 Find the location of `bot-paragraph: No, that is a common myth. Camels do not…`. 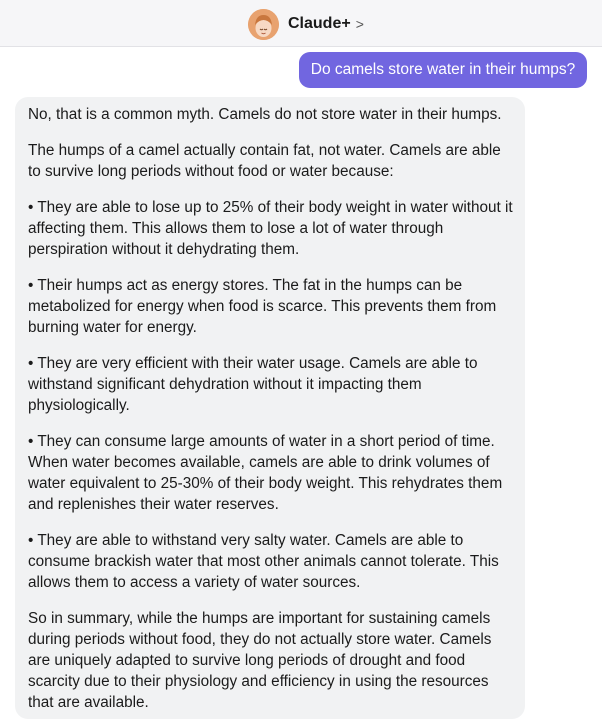

bot-paragraph: No, that is a common myth. Camels do not… is located at coordinates (265, 114).